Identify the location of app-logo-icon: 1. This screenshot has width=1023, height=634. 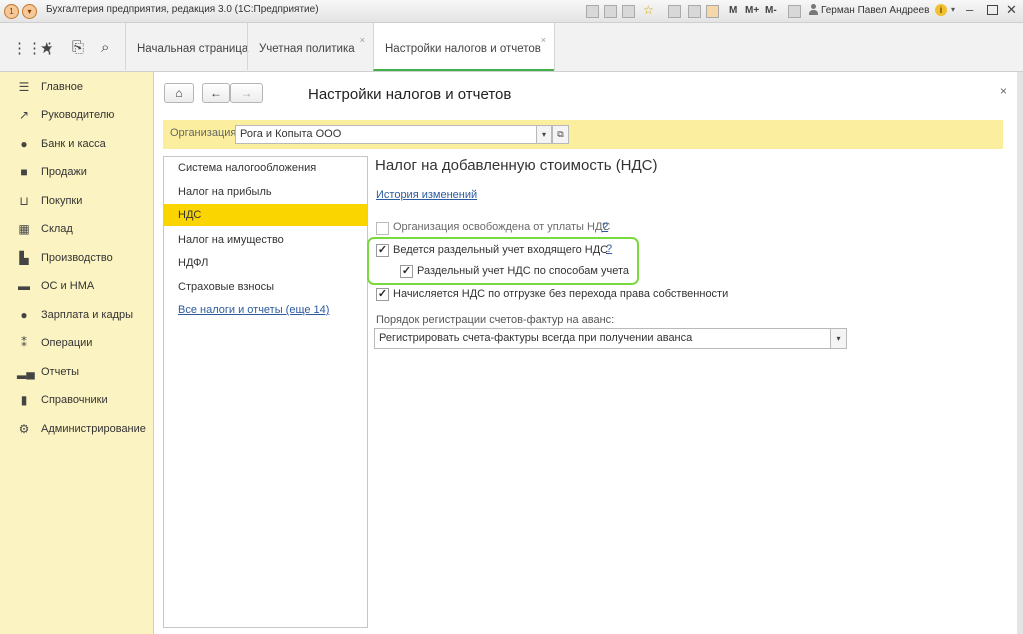
(11, 11).